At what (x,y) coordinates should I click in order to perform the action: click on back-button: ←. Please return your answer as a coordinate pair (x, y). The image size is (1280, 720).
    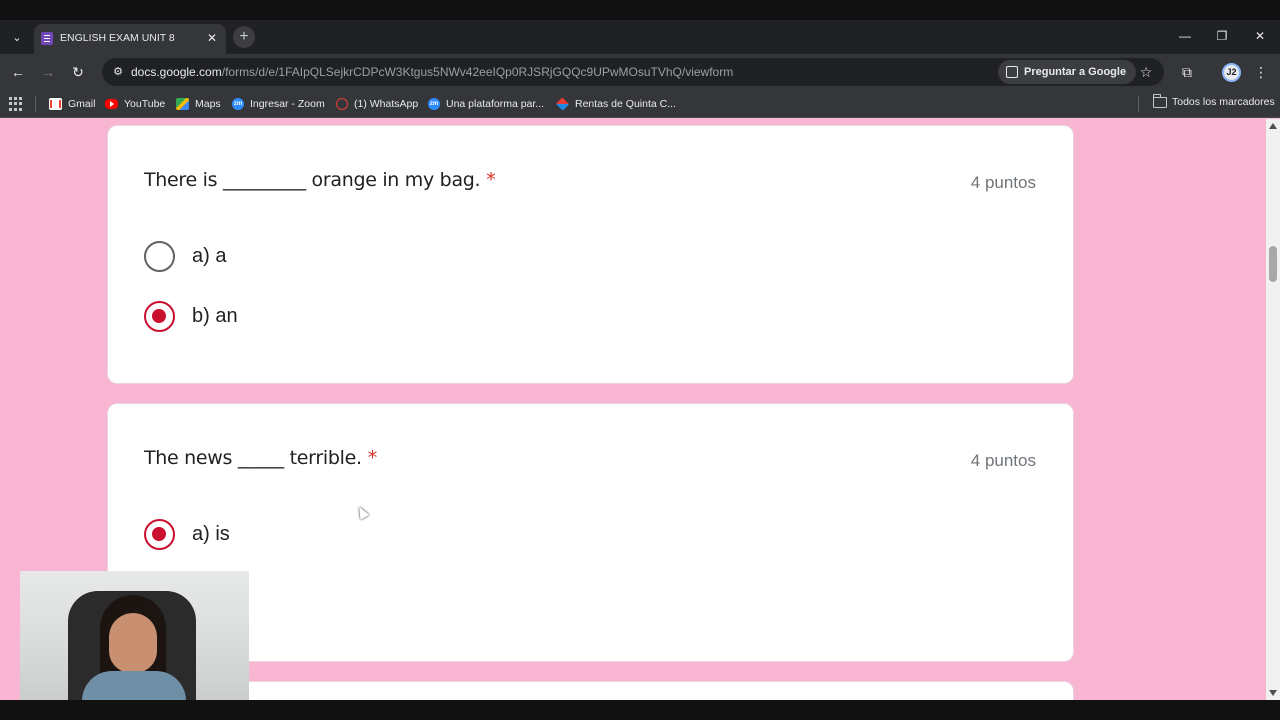
    Looking at the image, I should click on (18, 72).